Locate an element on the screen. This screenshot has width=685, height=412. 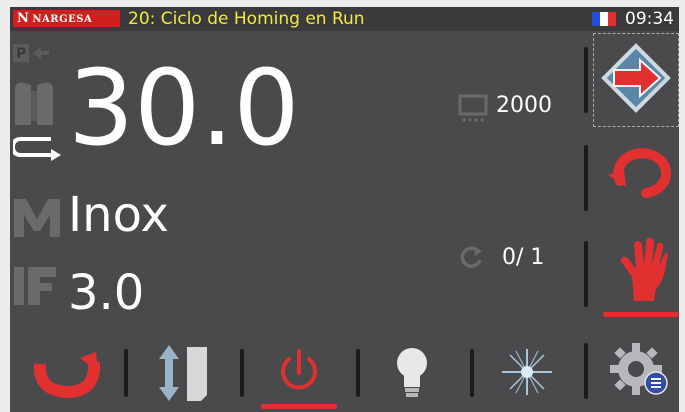
next-arrow-button is located at coordinates (636, 80).